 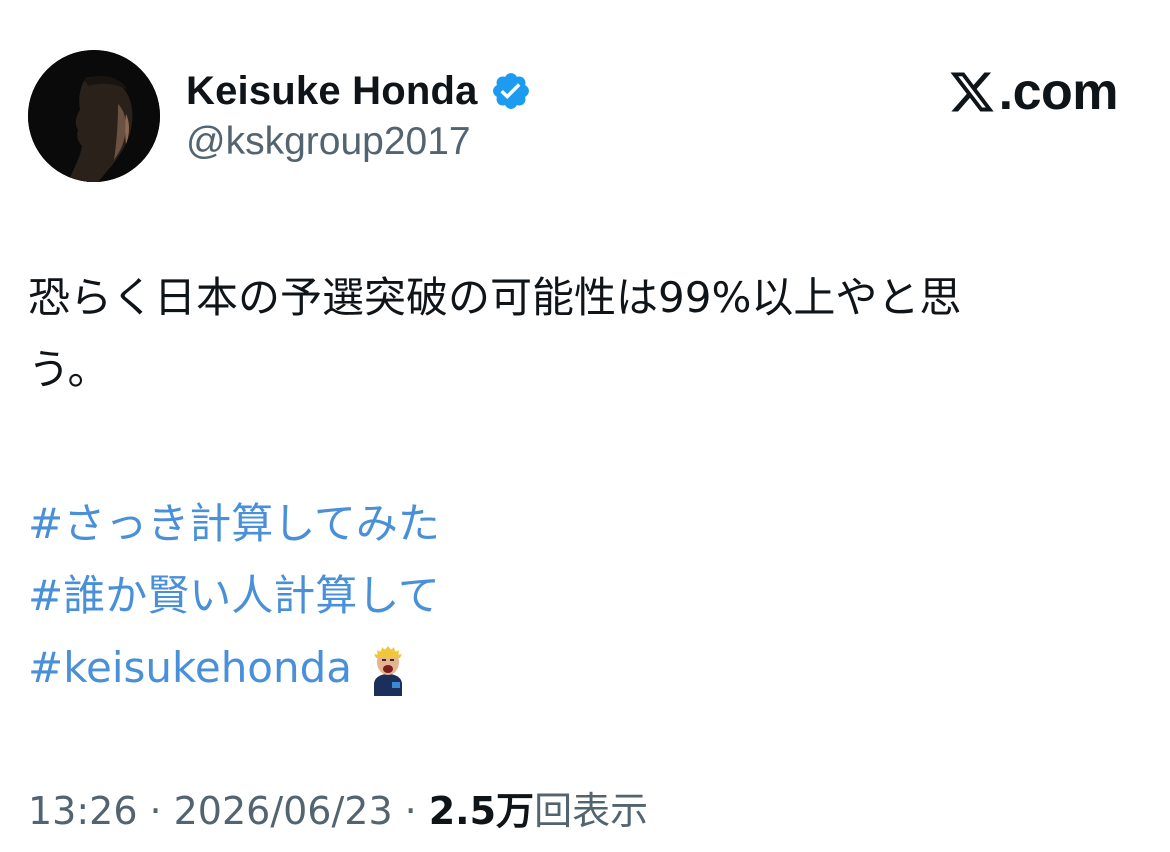 What do you see at coordinates (481, 811) in the screenshot?
I see `views-count: 2.5万` at bounding box center [481, 811].